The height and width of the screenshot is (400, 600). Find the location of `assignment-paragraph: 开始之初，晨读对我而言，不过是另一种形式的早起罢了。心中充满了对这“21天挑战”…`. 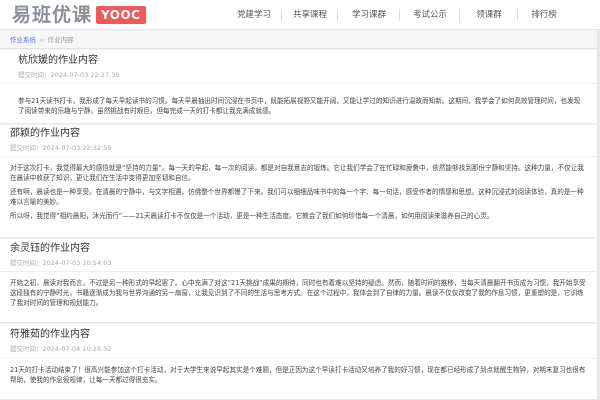

assignment-paragraph: 开始之初，晨读对我而言，不过是另一种形式的早起罢了。心中充满了对这“21天挑战”… is located at coordinates (298, 293).